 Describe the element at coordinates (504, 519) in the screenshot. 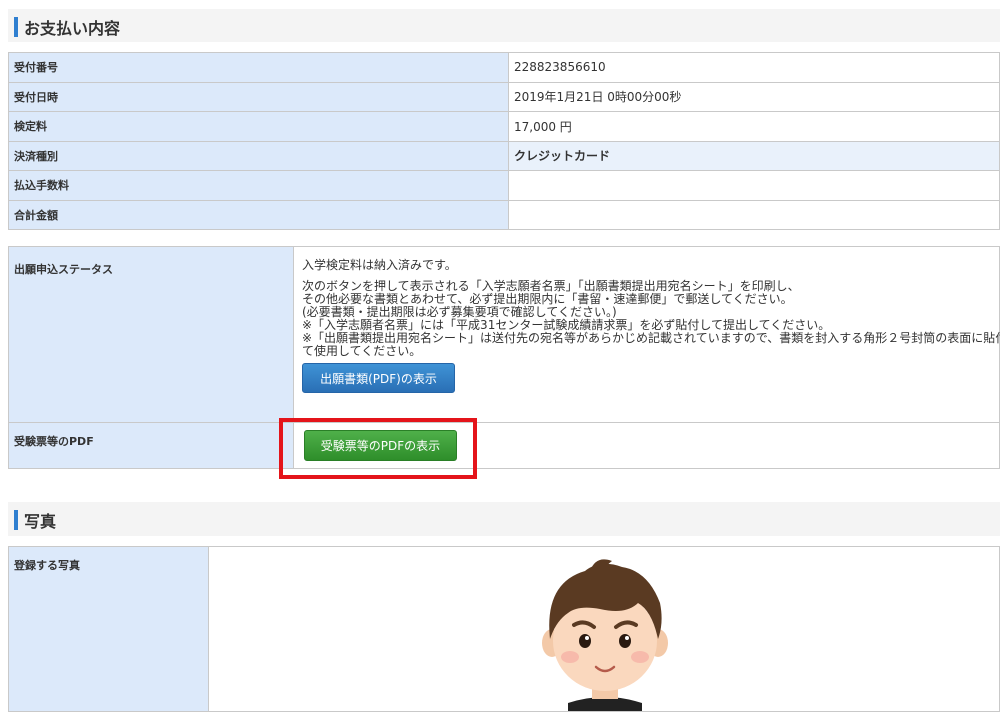

I see `photo-section-header: 写真` at that location.